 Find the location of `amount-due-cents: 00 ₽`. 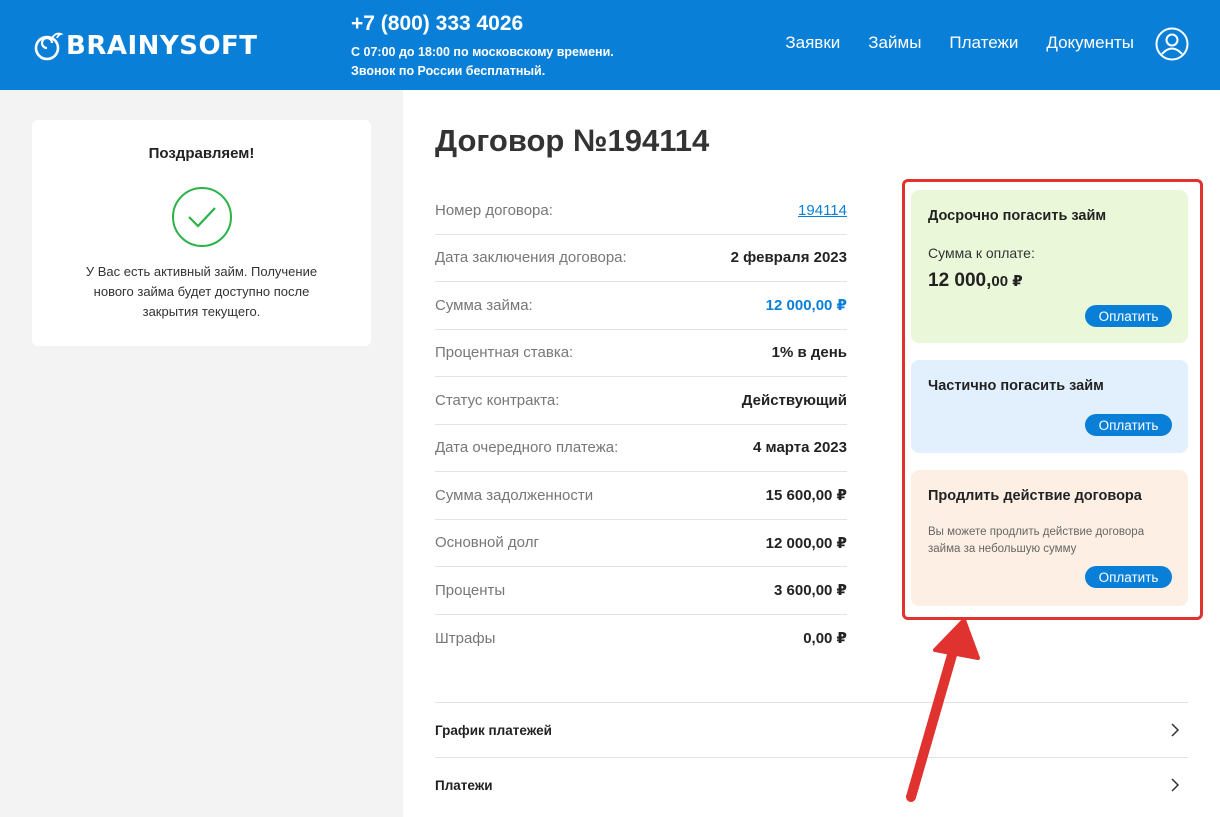

amount-due-cents: 00 ₽ is located at coordinates (1007, 281).